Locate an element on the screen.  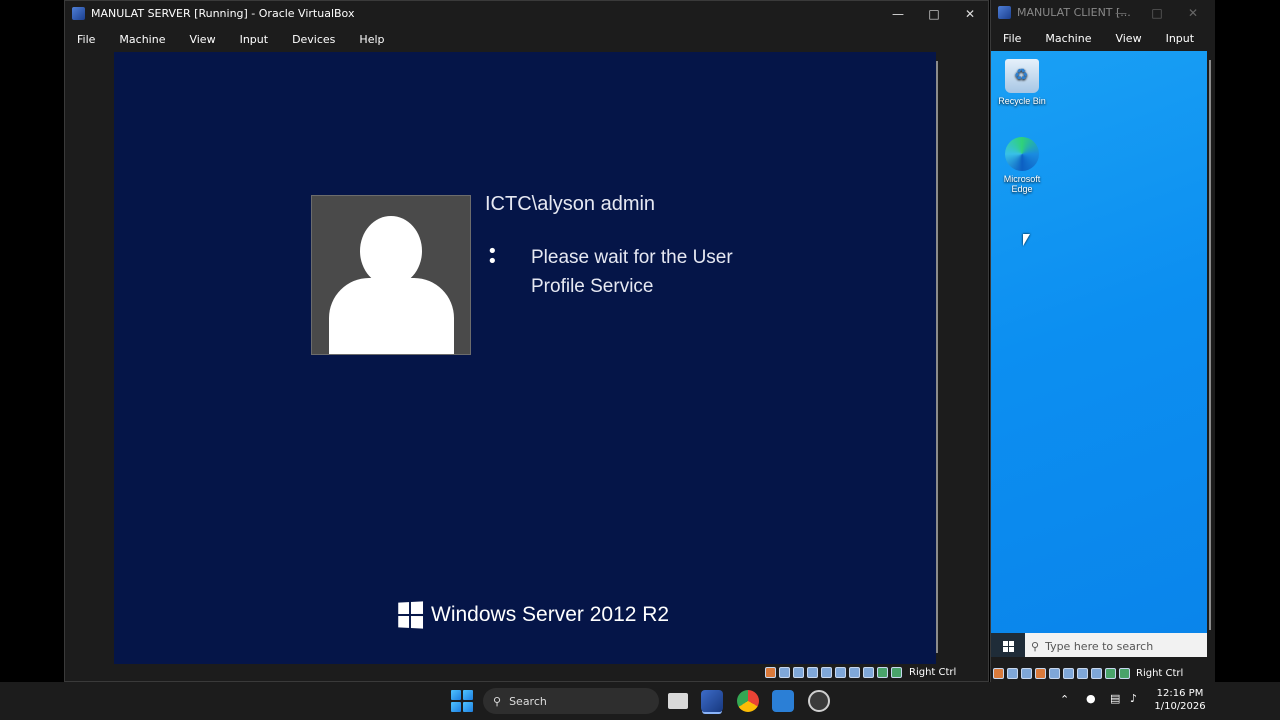
recycle-bin-icon is located at coordinates (1022, 76).